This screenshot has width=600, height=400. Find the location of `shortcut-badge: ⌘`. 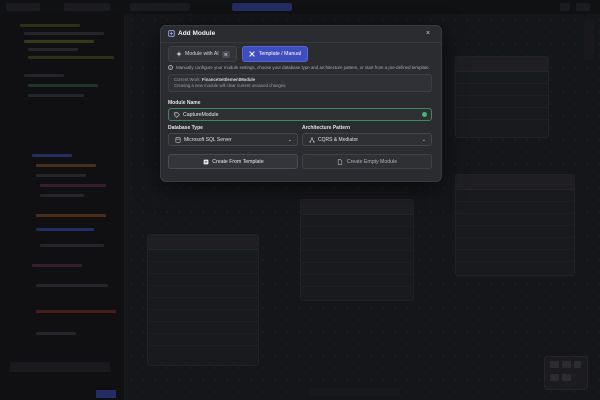

shortcut-badge: ⌘ is located at coordinates (225, 54).